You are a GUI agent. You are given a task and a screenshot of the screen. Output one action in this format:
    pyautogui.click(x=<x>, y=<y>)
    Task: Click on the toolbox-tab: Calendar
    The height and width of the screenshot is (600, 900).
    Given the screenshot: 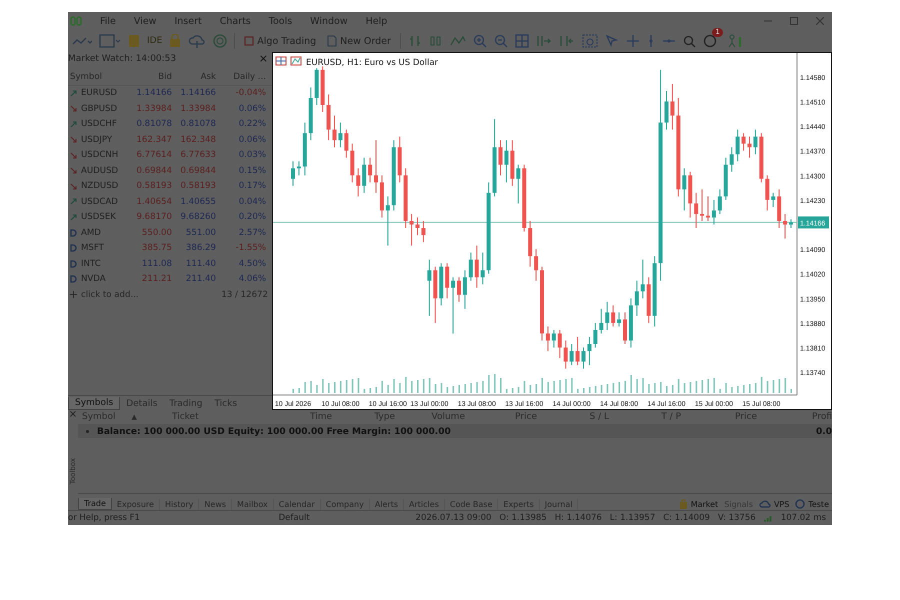 What is the action you would take?
    pyautogui.click(x=297, y=504)
    